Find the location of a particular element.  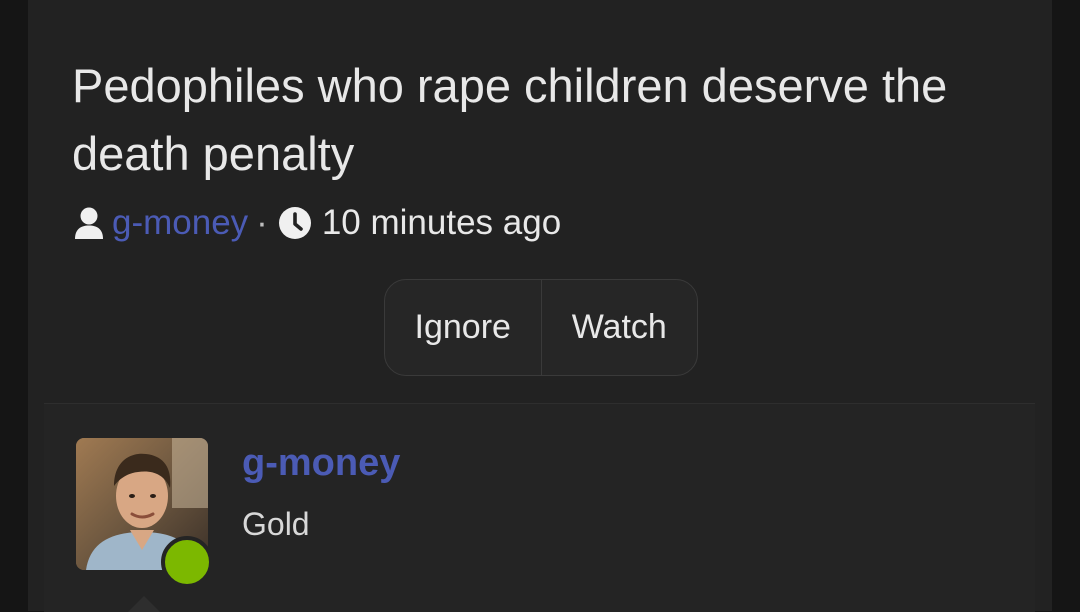

post-author-rank: Gold is located at coordinates (276, 524).